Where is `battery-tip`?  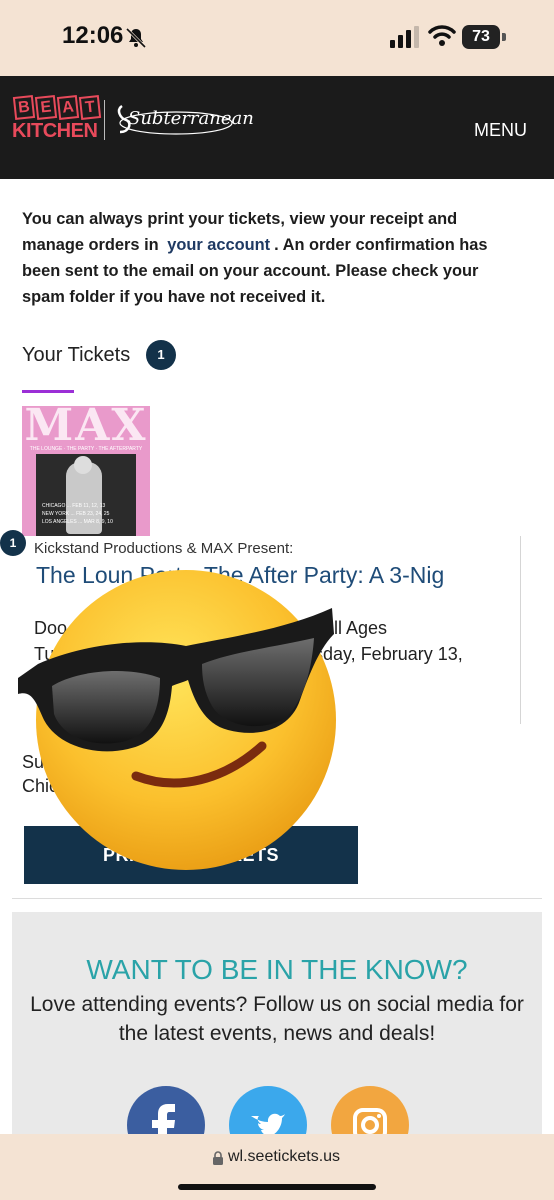 battery-tip is located at coordinates (504, 37).